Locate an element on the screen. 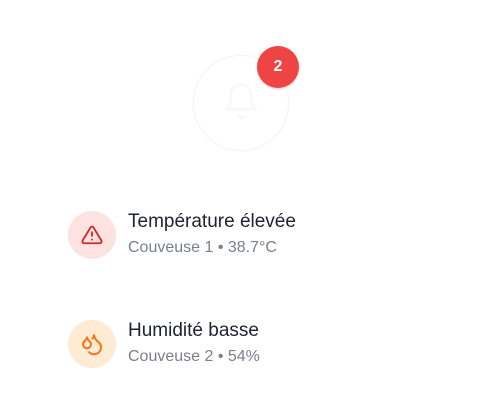  water-drops-icon is located at coordinates (92, 343).